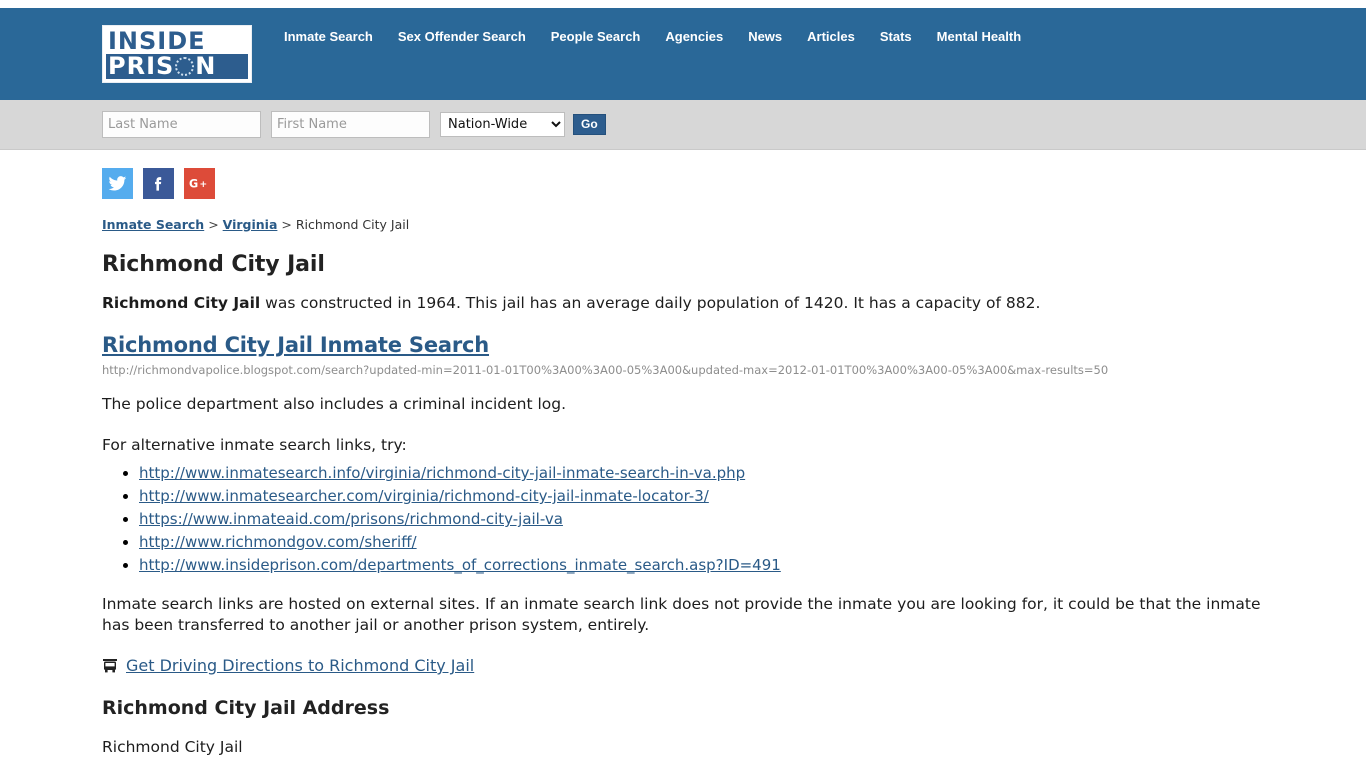 The width and height of the screenshot is (1366, 768). I want to click on address-heading: Richmond City Jail Address, so click(246, 708).